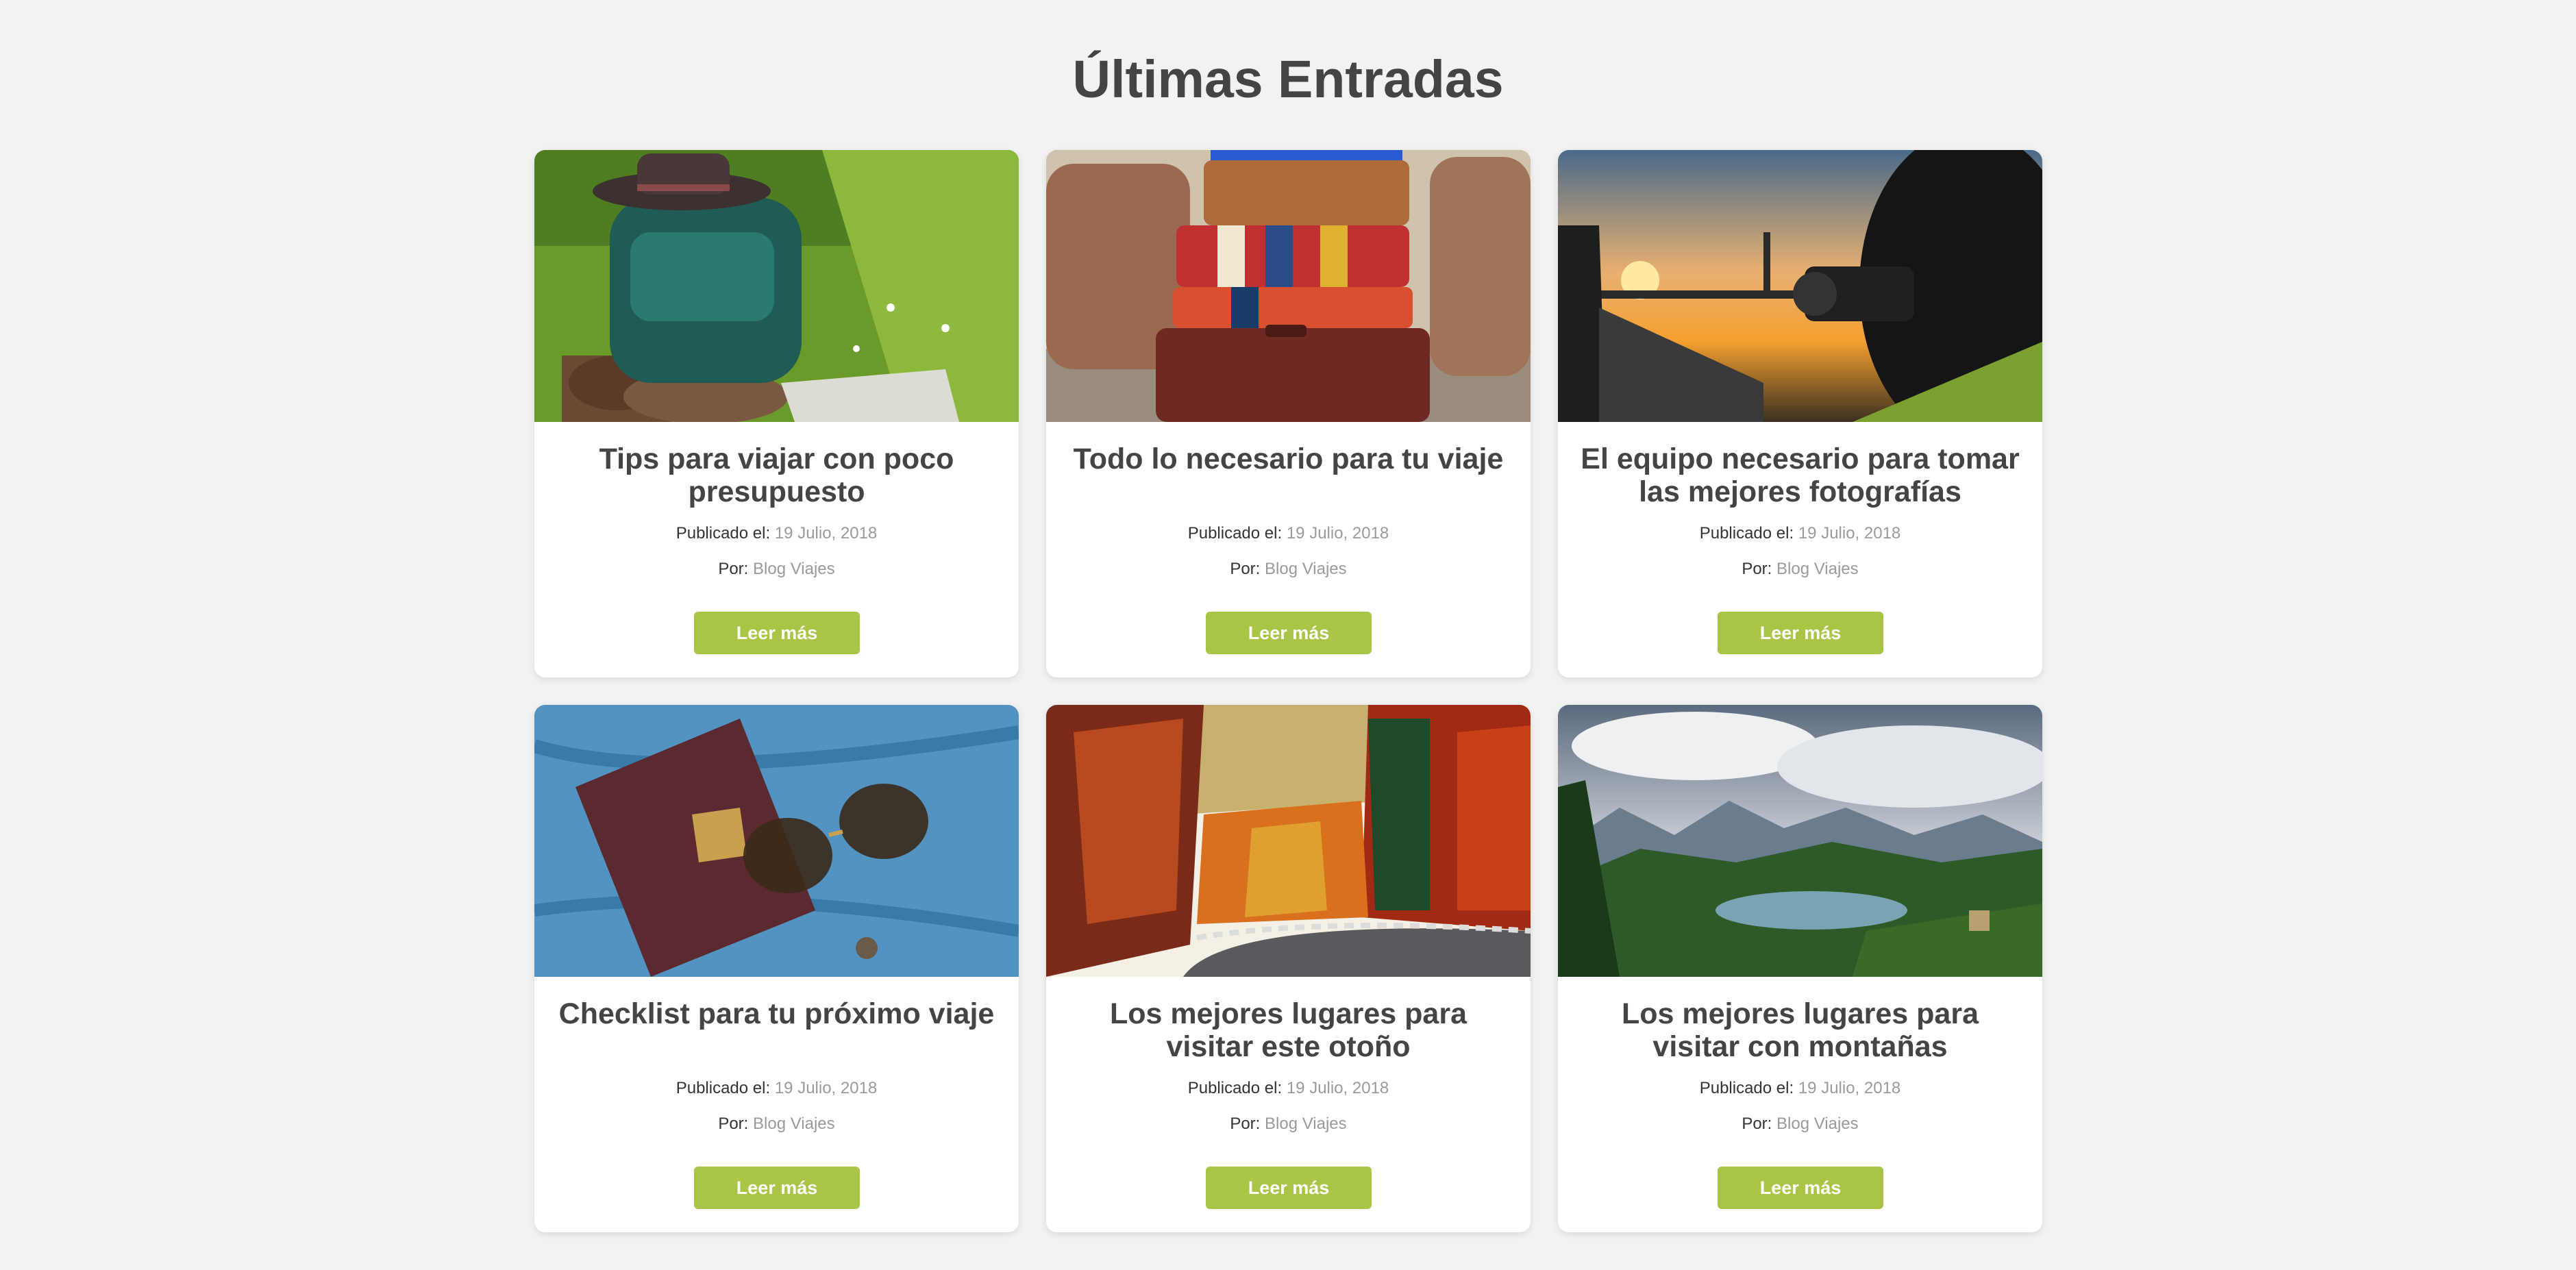 The image size is (2576, 1270). What do you see at coordinates (776, 1030) in the screenshot?
I see `post-title: Checklist para tu próximo viaje` at bounding box center [776, 1030].